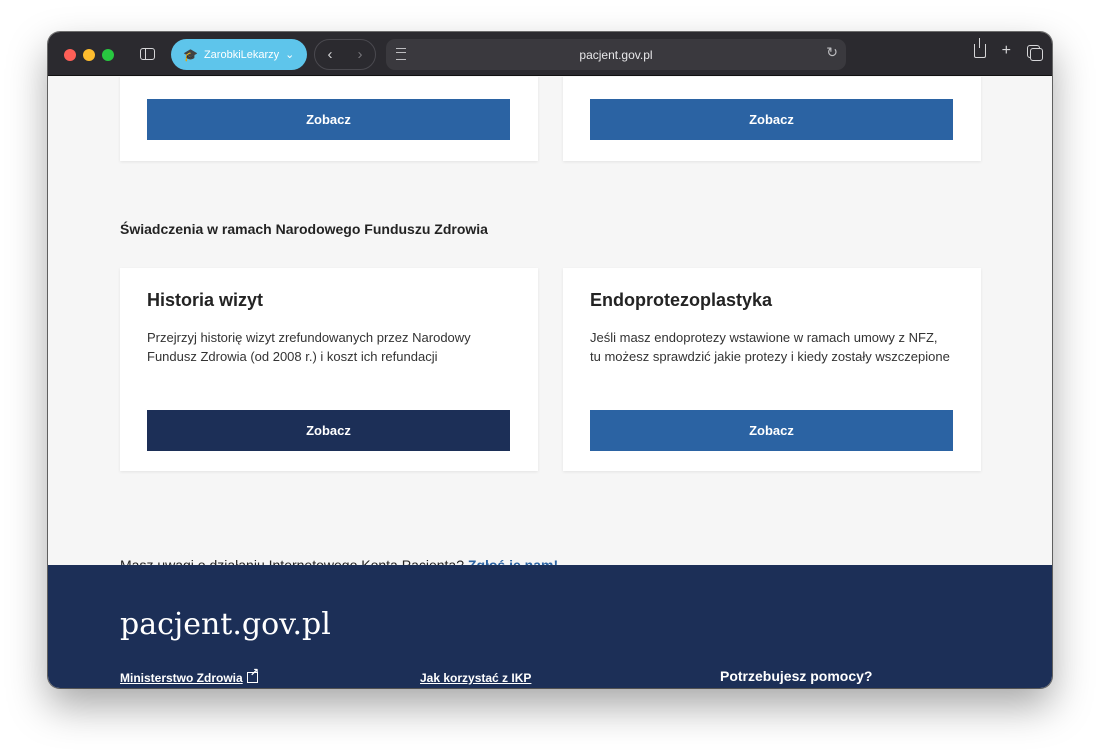  Describe the element at coordinates (796, 676) in the screenshot. I see `help-heading: Potrzebujesz pomocy?` at that location.